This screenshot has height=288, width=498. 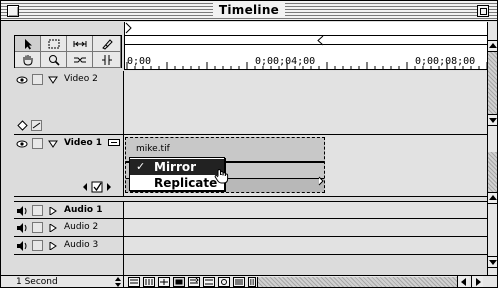 What do you see at coordinates (37, 282) in the screenshot?
I see `time-unit-value: 1 Second` at bounding box center [37, 282].